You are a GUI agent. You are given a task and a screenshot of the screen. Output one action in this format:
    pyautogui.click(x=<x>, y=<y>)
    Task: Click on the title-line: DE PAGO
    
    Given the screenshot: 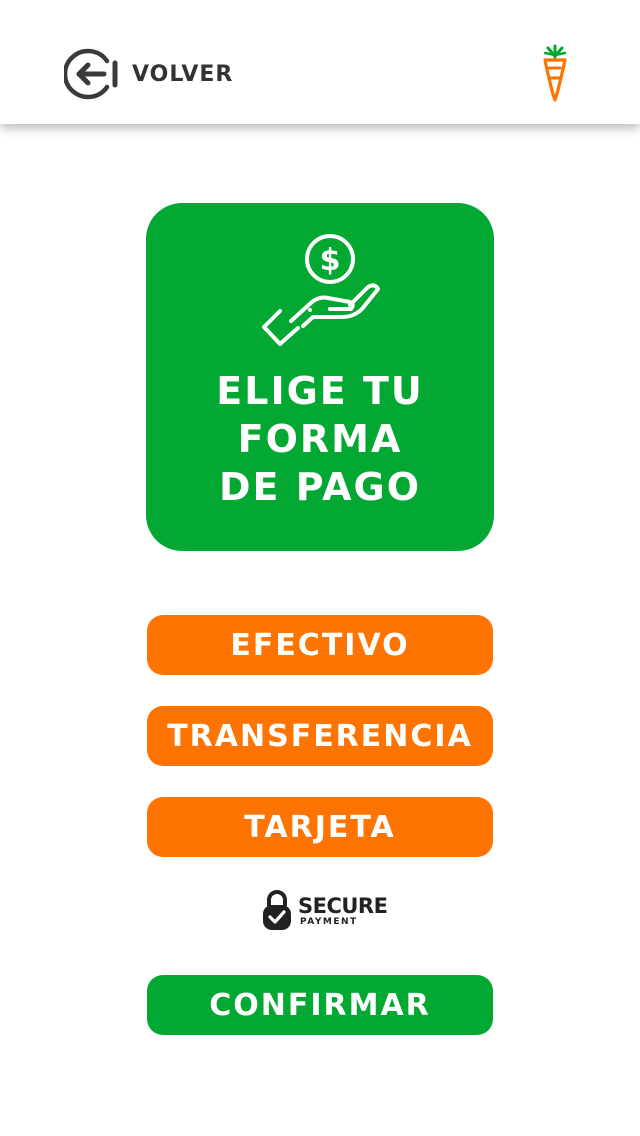 What is the action you would take?
    pyautogui.click(x=320, y=487)
    